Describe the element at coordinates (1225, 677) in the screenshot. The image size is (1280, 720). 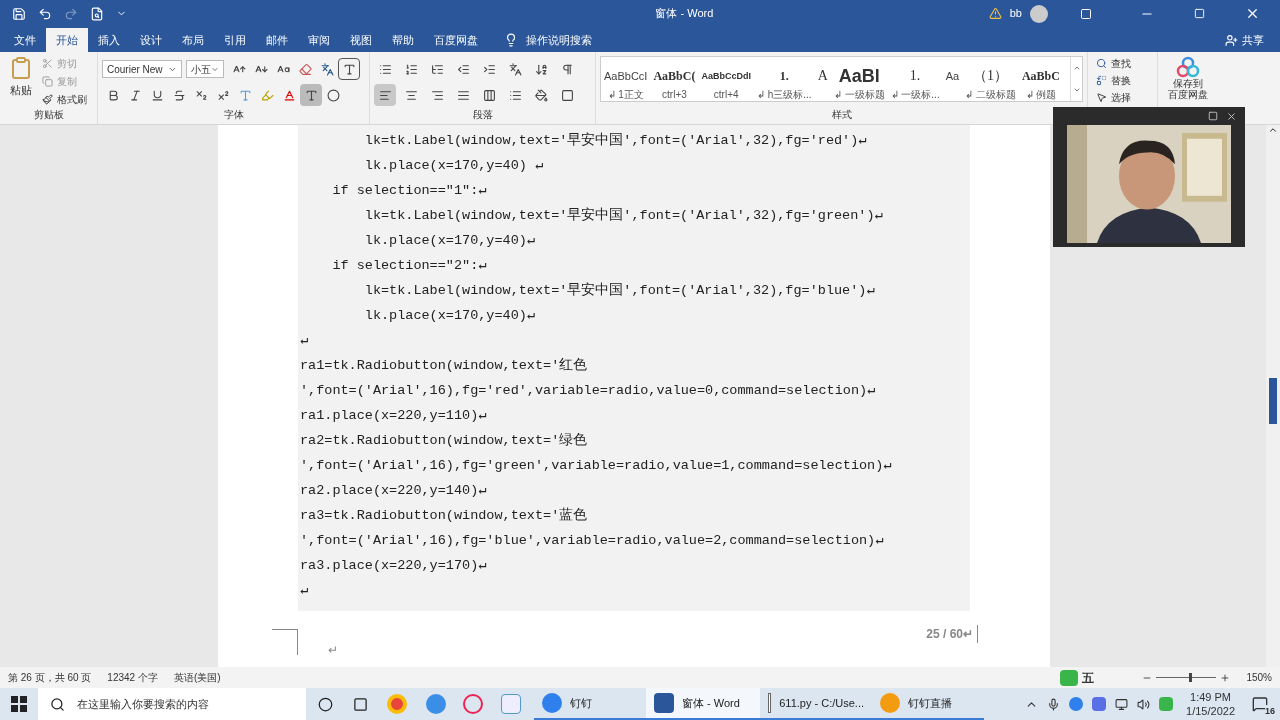
I see `zoom-in-icon` at that location.